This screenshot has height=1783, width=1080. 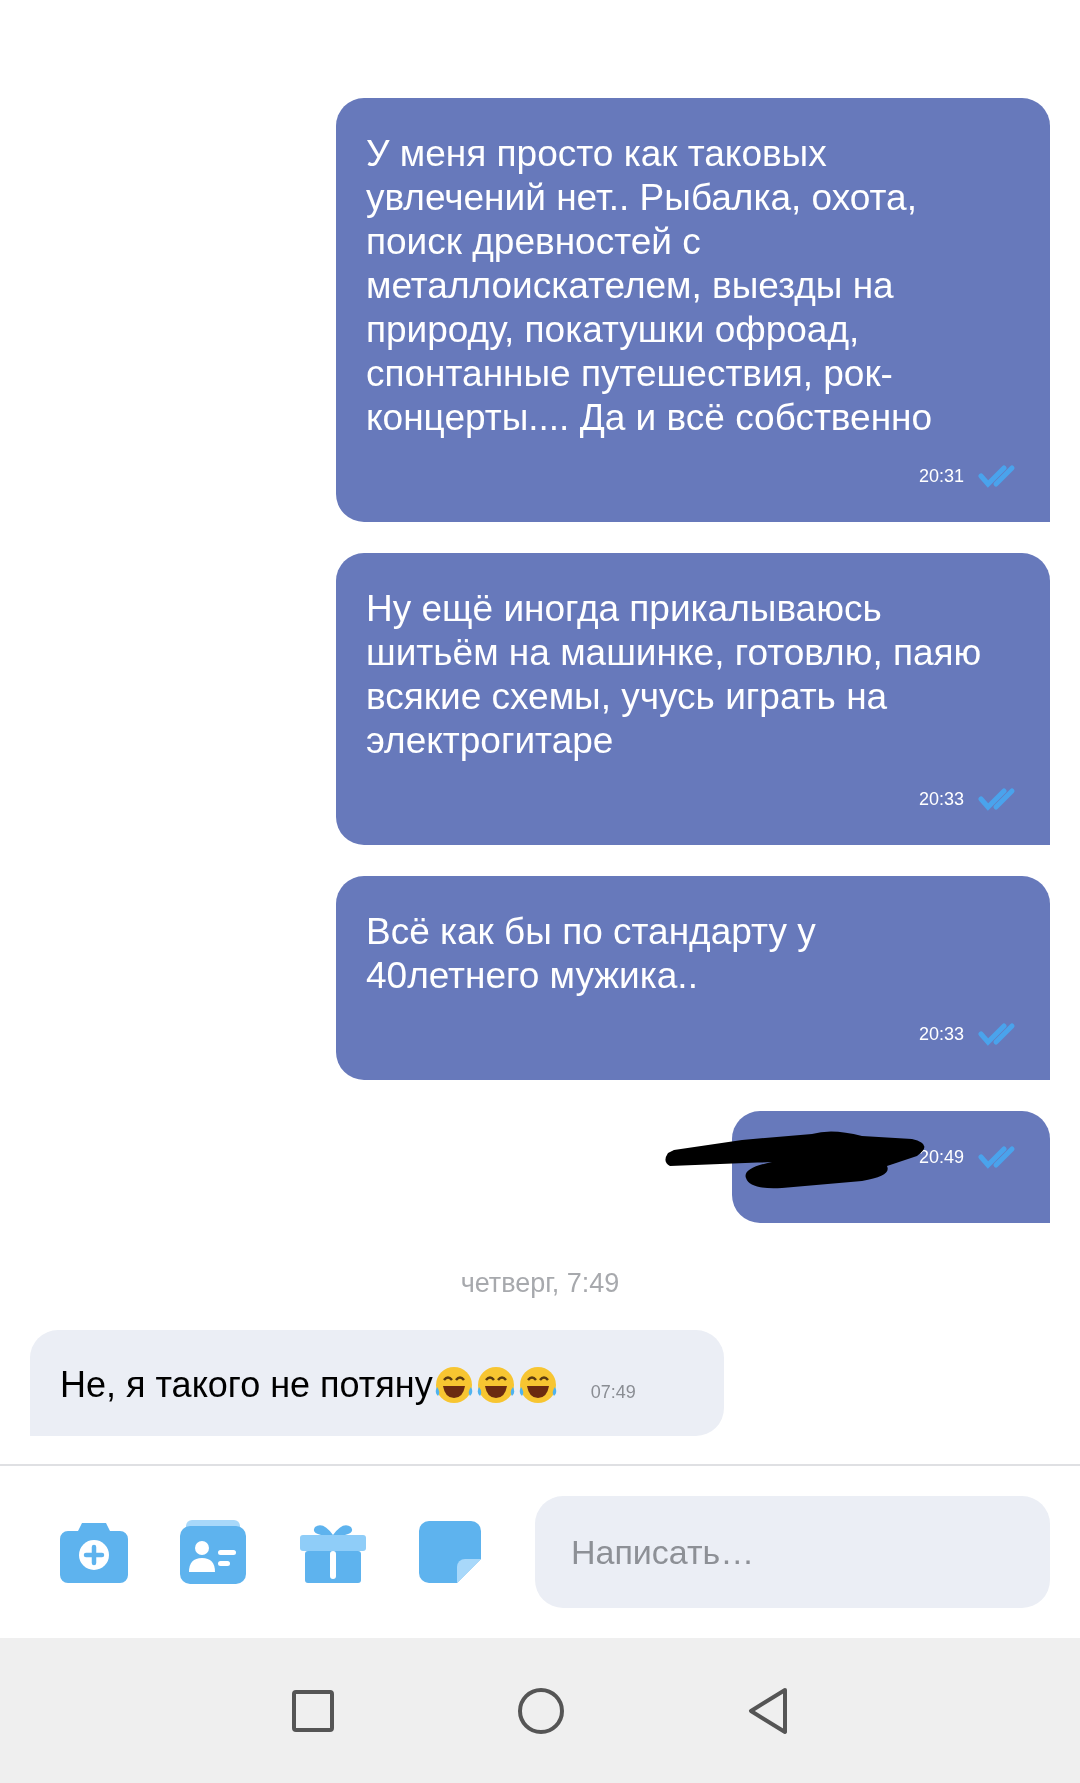 I want to click on back-icon, so click(x=768, y=1710).